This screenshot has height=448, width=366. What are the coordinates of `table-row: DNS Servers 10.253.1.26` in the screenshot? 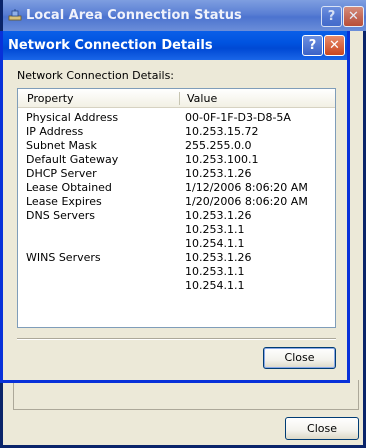 It's located at (176, 216).